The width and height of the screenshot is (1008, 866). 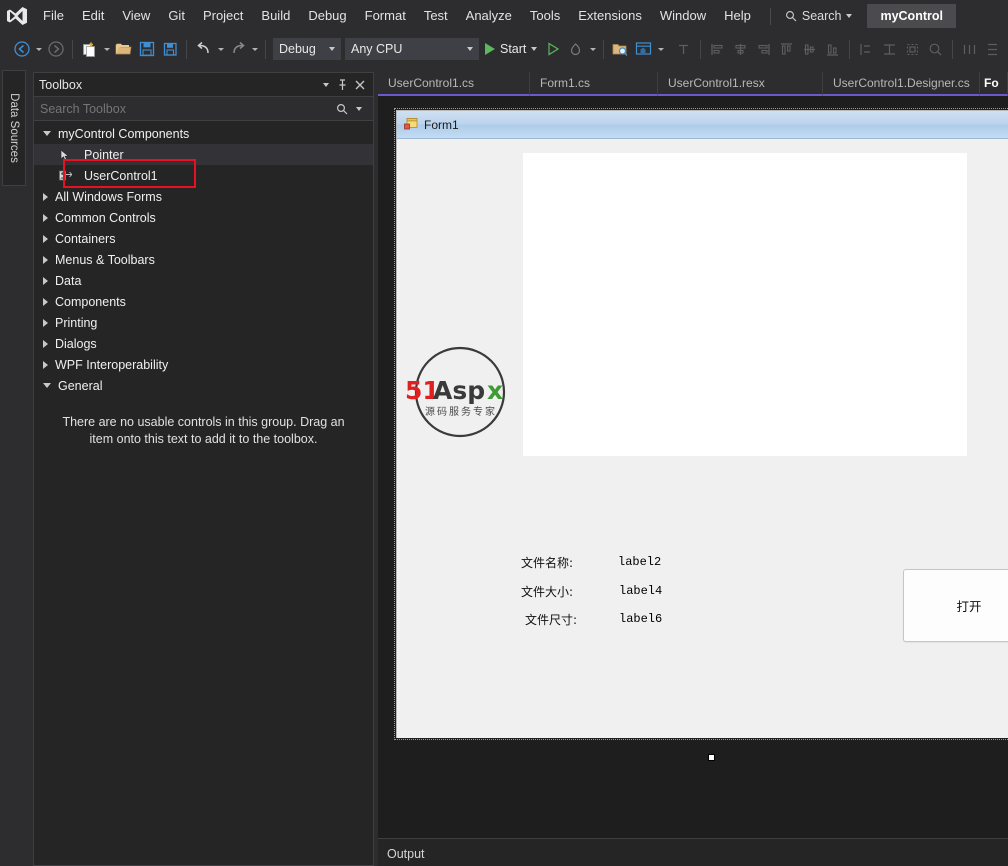 What do you see at coordinates (186, 108) in the screenshot?
I see `search-input` at bounding box center [186, 108].